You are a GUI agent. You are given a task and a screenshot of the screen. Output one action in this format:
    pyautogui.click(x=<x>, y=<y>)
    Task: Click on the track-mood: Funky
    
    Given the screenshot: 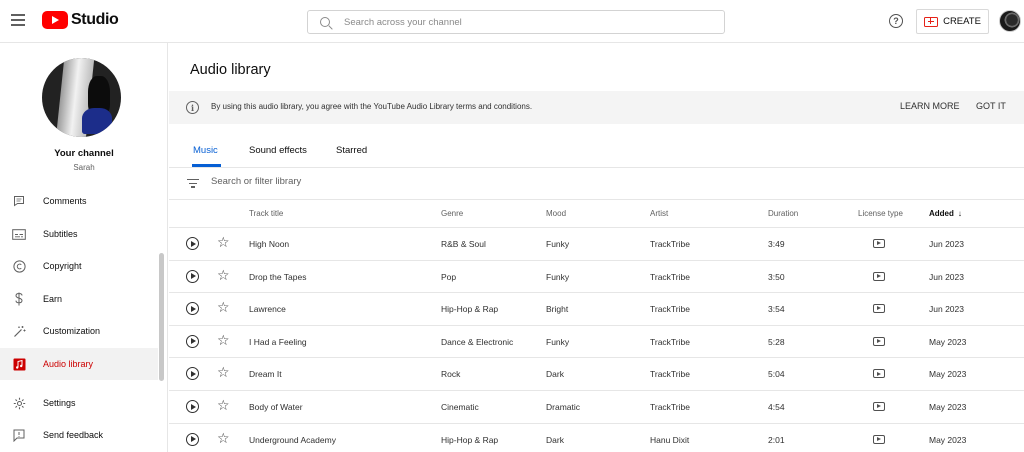 What is the action you would take?
    pyautogui.click(x=558, y=276)
    